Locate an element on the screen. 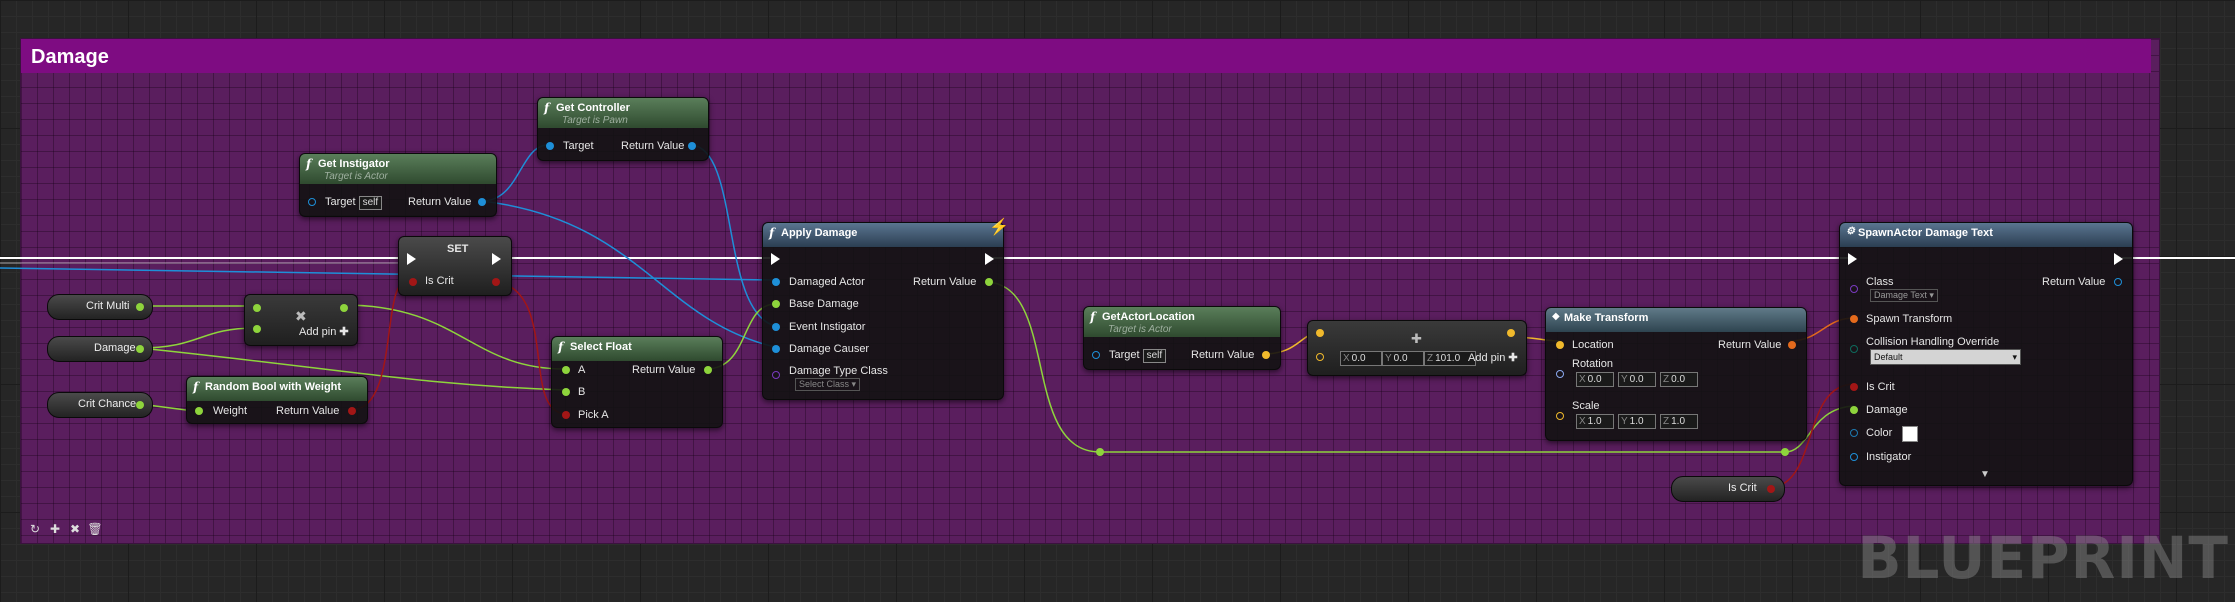 The width and height of the screenshot is (2235, 602). color-pin-icon is located at coordinates (1854, 433).